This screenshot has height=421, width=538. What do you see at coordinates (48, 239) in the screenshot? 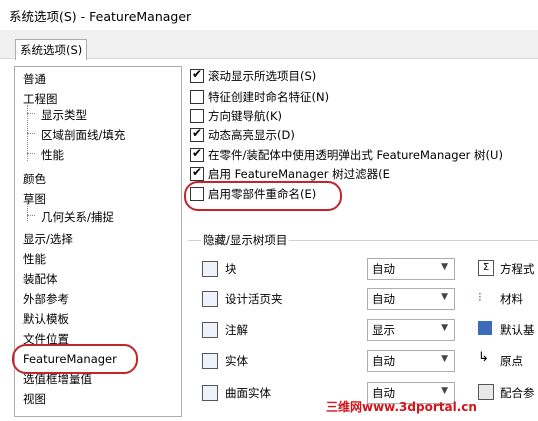
I see `tree-item-display-selection: 显示/选择` at bounding box center [48, 239].